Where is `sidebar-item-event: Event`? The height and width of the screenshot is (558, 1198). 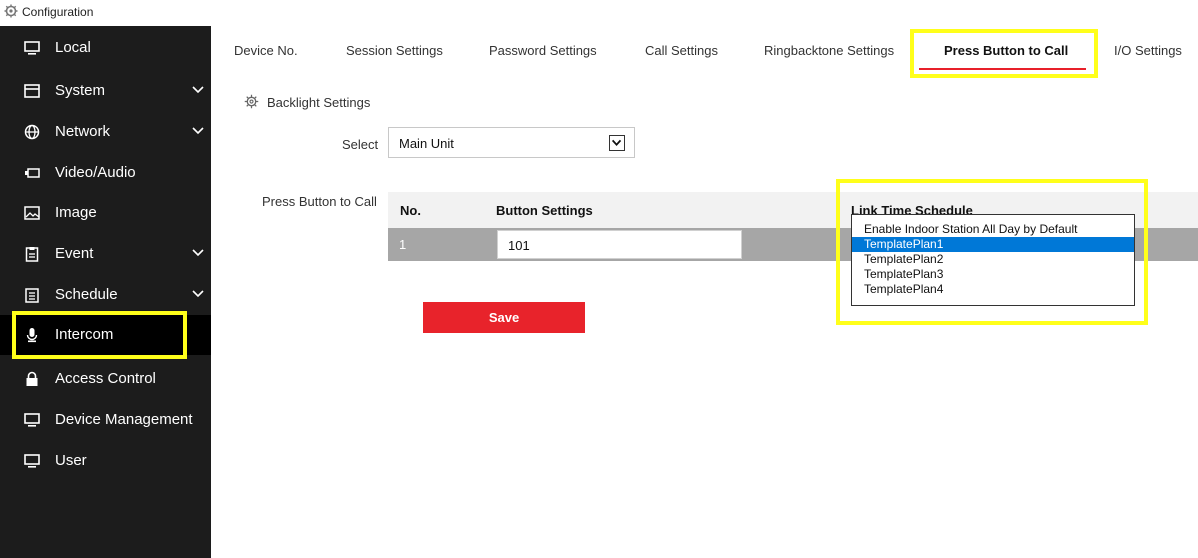
sidebar-item-event: Event is located at coordinates (105, 254).